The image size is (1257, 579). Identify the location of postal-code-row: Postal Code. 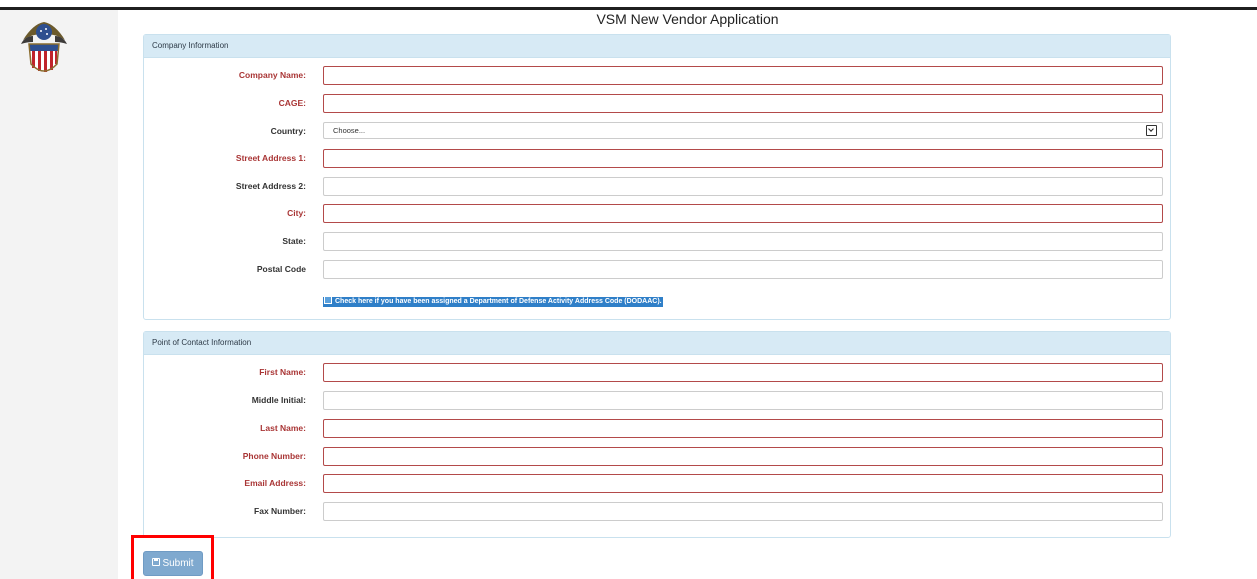
(657, 269).